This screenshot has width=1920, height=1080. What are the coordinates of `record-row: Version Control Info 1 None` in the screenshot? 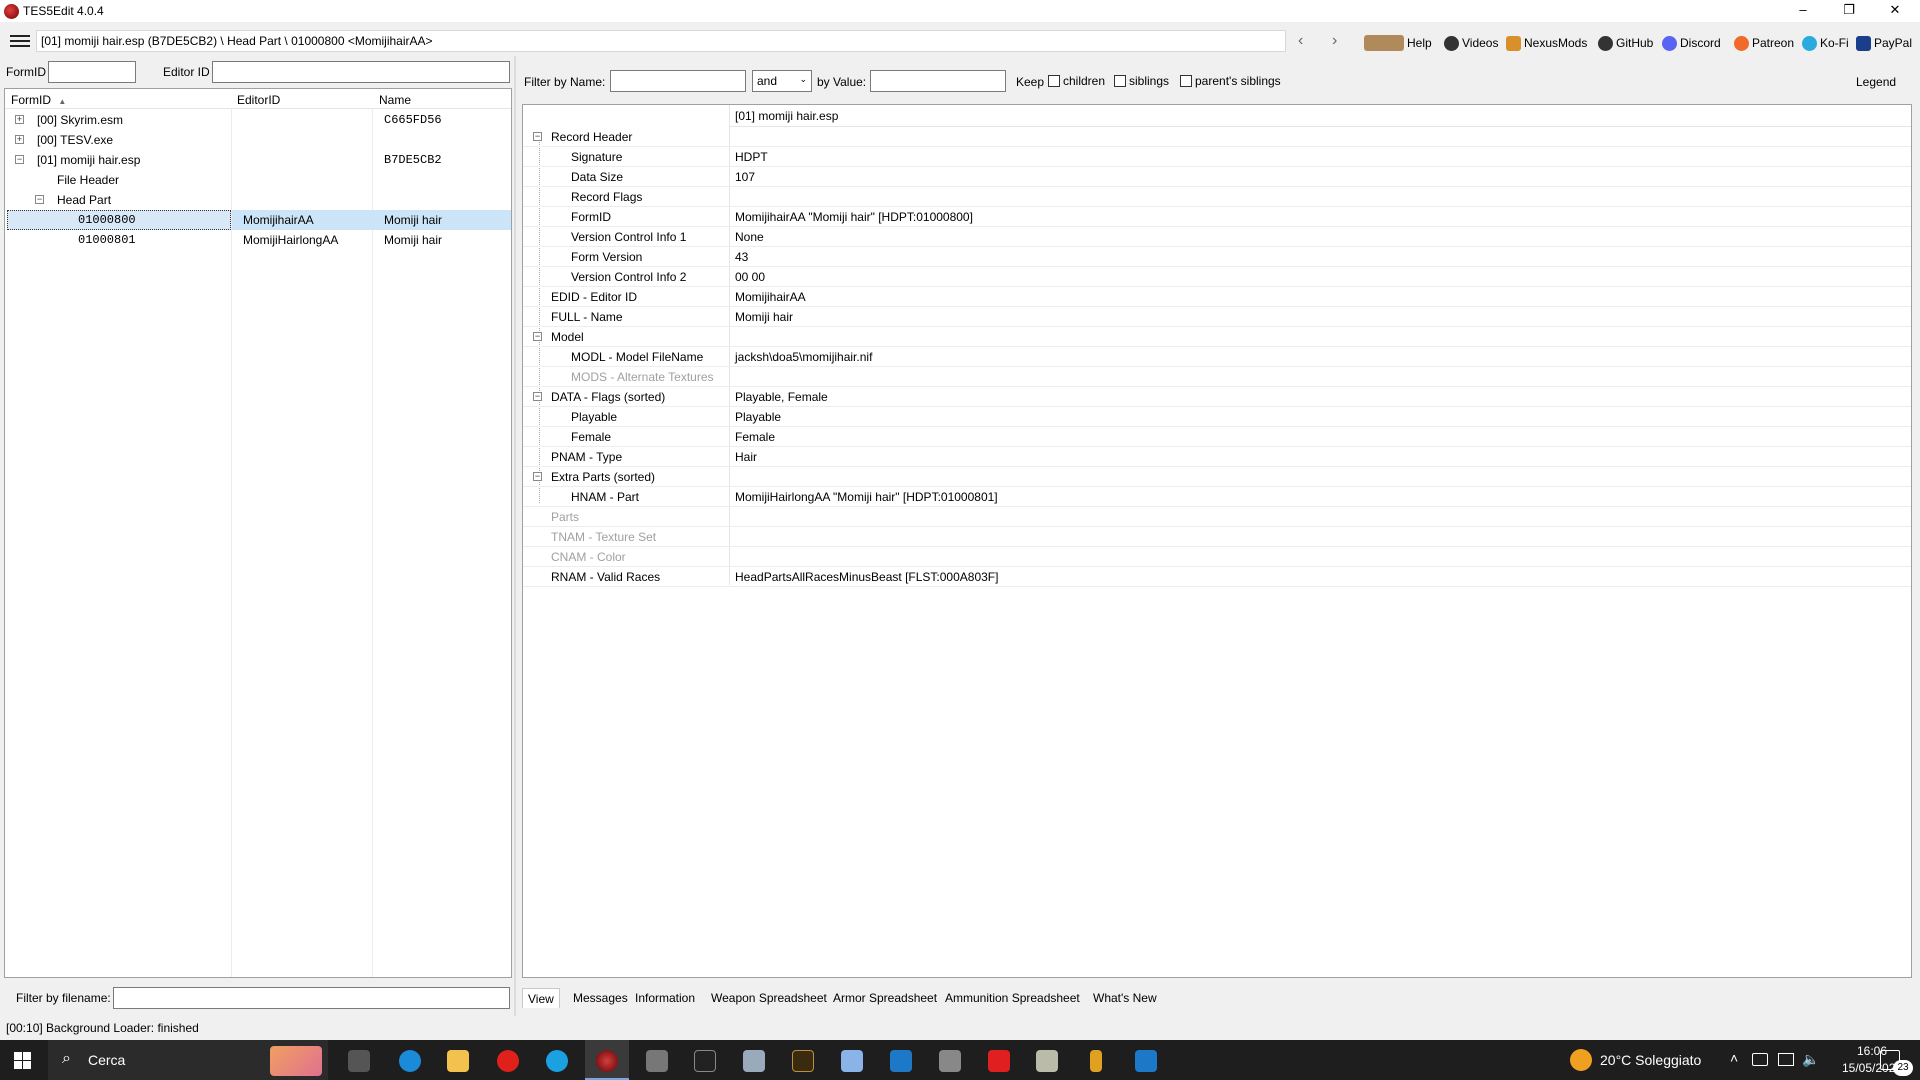 It's located at (1217, 237).